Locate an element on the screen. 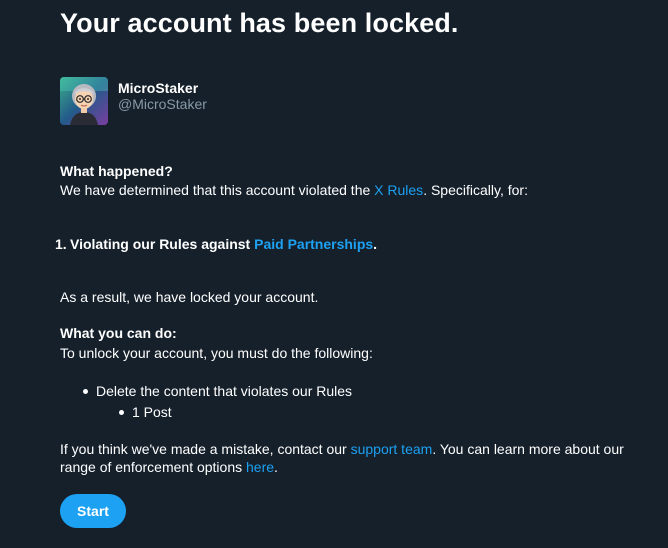  start-button: Start is located at coordinates (93, 511).